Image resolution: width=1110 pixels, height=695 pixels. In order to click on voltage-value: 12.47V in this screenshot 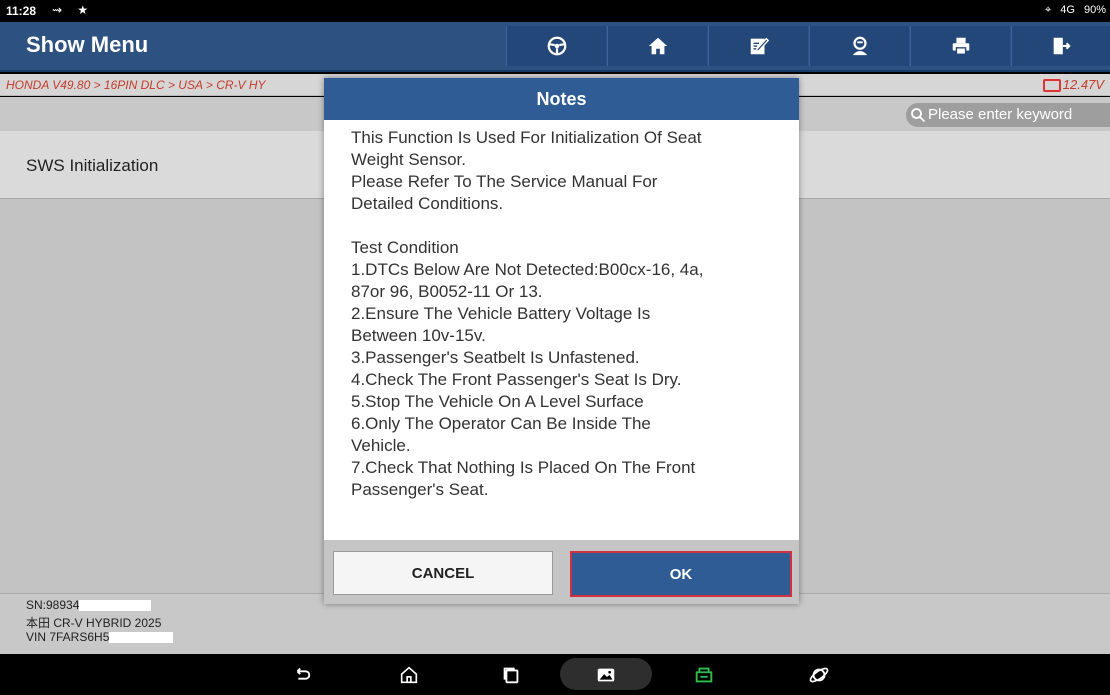, I will do `click(1083, 84)`.